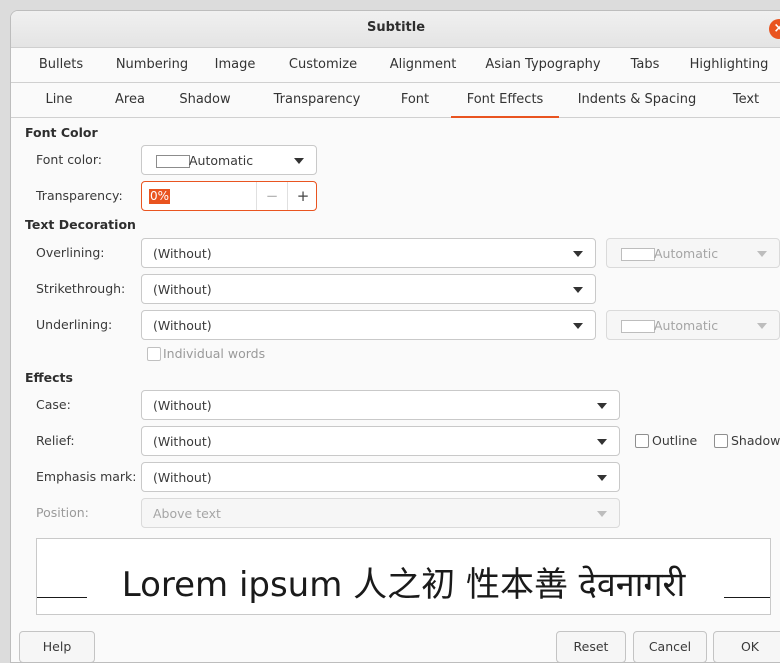  What do you see at coordinates (368, 325) in the screenshot?
I see `underlining-select: (Without)` at bounding box center [368, 325].